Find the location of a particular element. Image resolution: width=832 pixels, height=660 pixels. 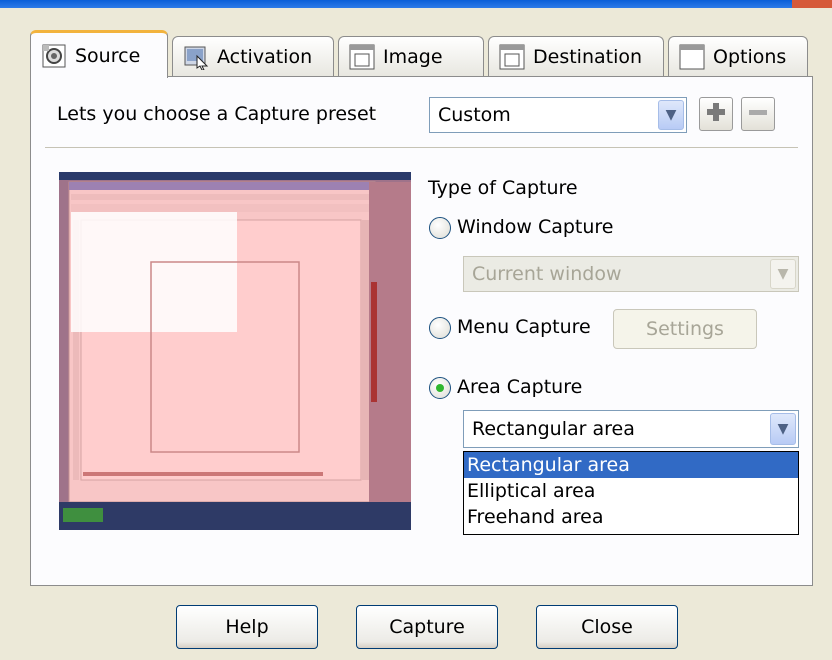

tab-source-label: Source is located at coordinates (108, 55).